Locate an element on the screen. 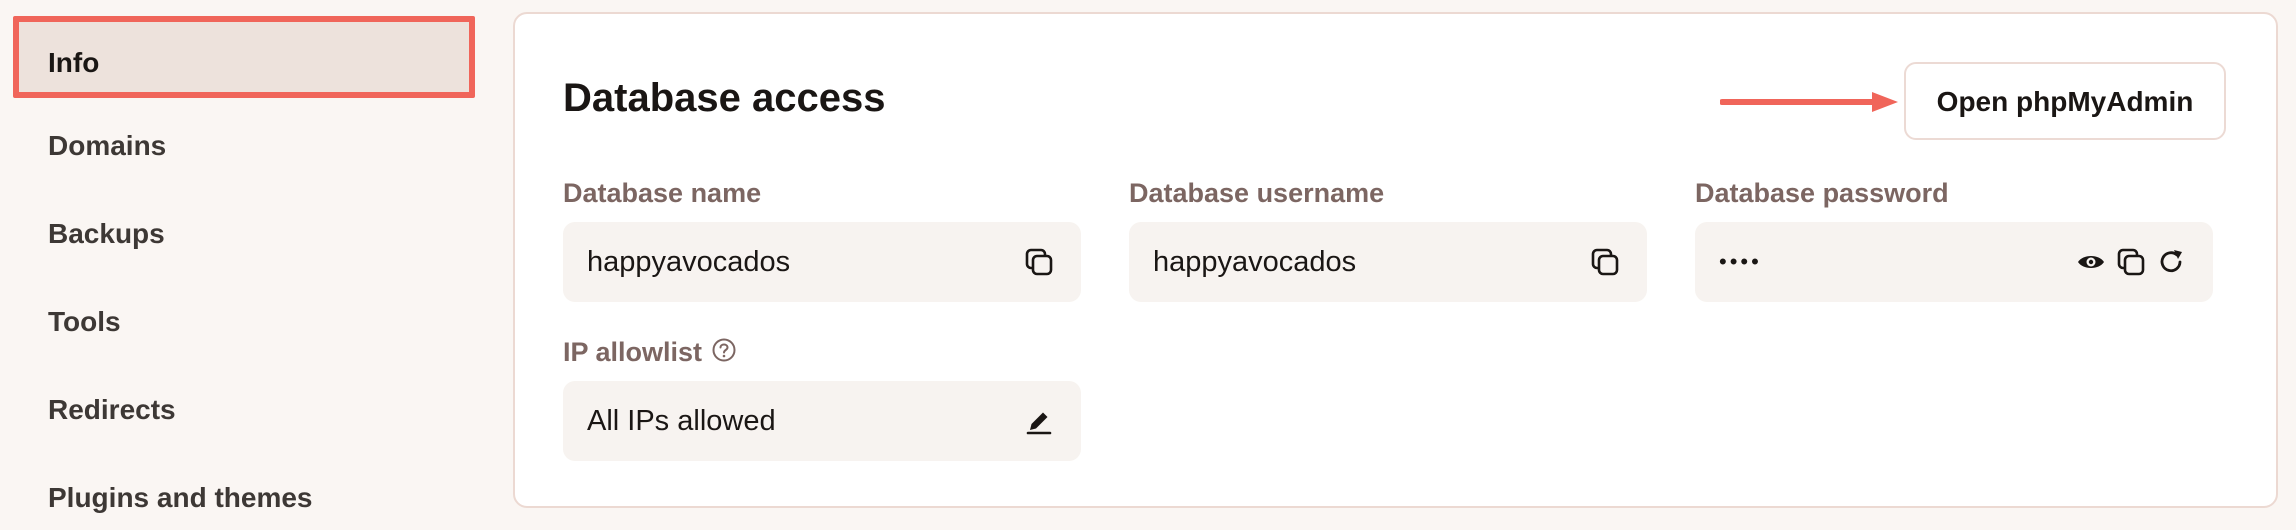 The image size is (2296, 530). password-masked-value: •••• is located at coordinates (1740, 261).